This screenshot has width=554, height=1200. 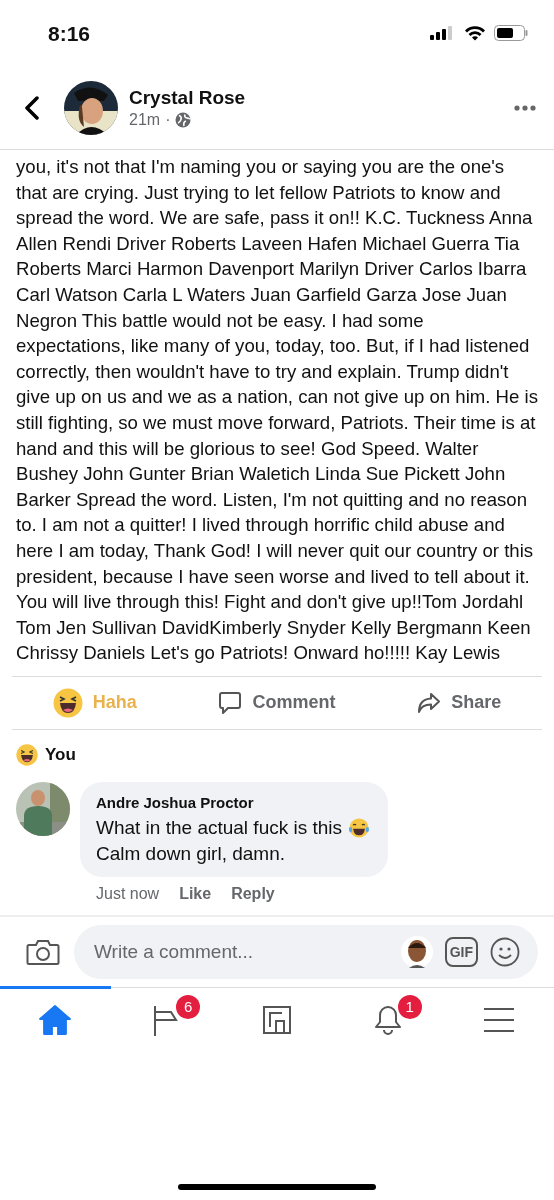 I want to click on comment-text: Calm down girl, damn., so click(x=191, y=853).